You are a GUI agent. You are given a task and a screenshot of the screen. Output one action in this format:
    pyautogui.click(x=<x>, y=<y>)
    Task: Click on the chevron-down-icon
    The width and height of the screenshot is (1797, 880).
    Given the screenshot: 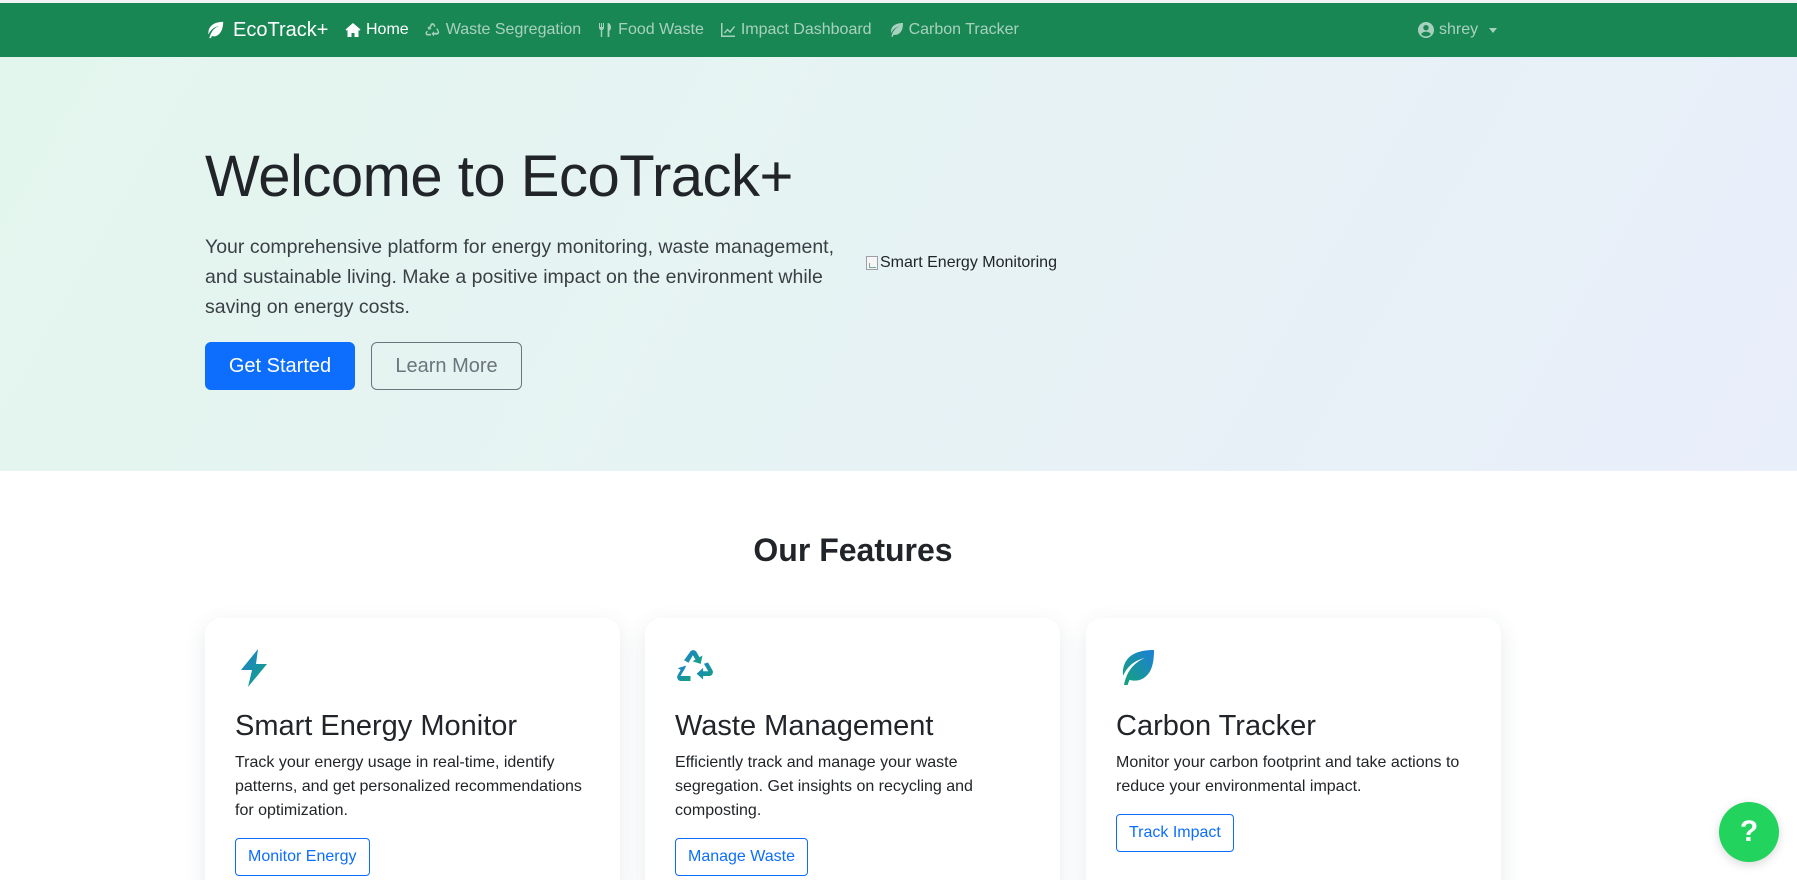 What is the action you would take?
    pyautogui.click(x=1493, y=30)
    